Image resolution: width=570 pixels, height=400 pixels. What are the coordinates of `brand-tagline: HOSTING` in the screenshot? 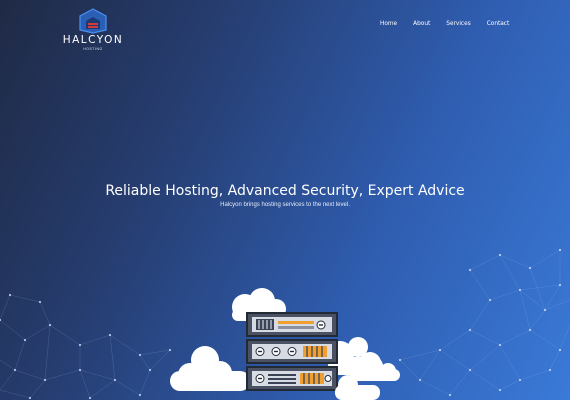 It's located at (93, 49).